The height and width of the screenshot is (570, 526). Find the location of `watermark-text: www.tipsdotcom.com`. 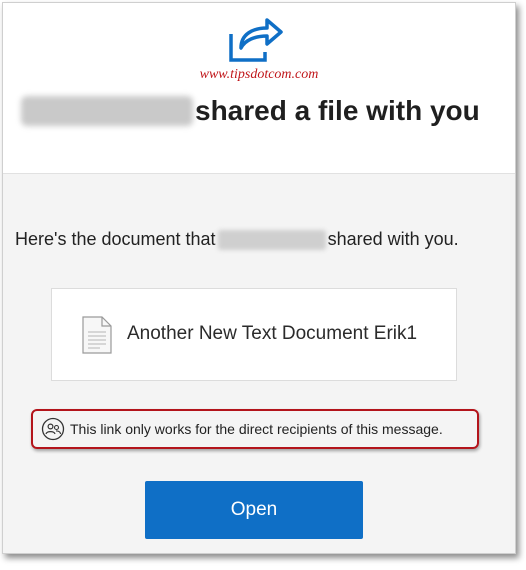

watermark-text: www.tipsdotcom.com is located at coordinates (259, 74).